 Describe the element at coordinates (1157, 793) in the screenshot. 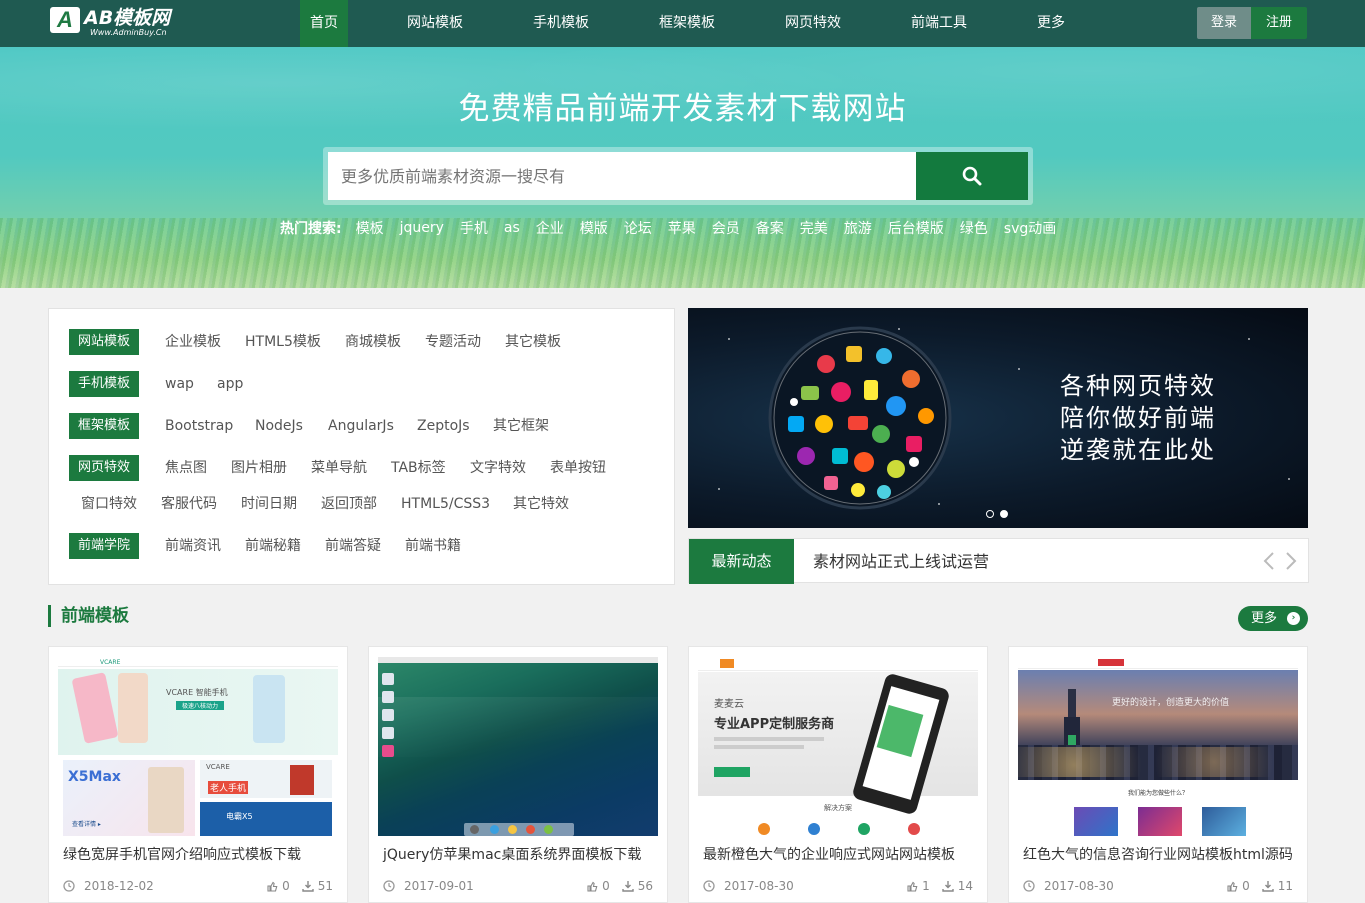

I see `thumb-section: 我们能为您做些什么？` at that location.